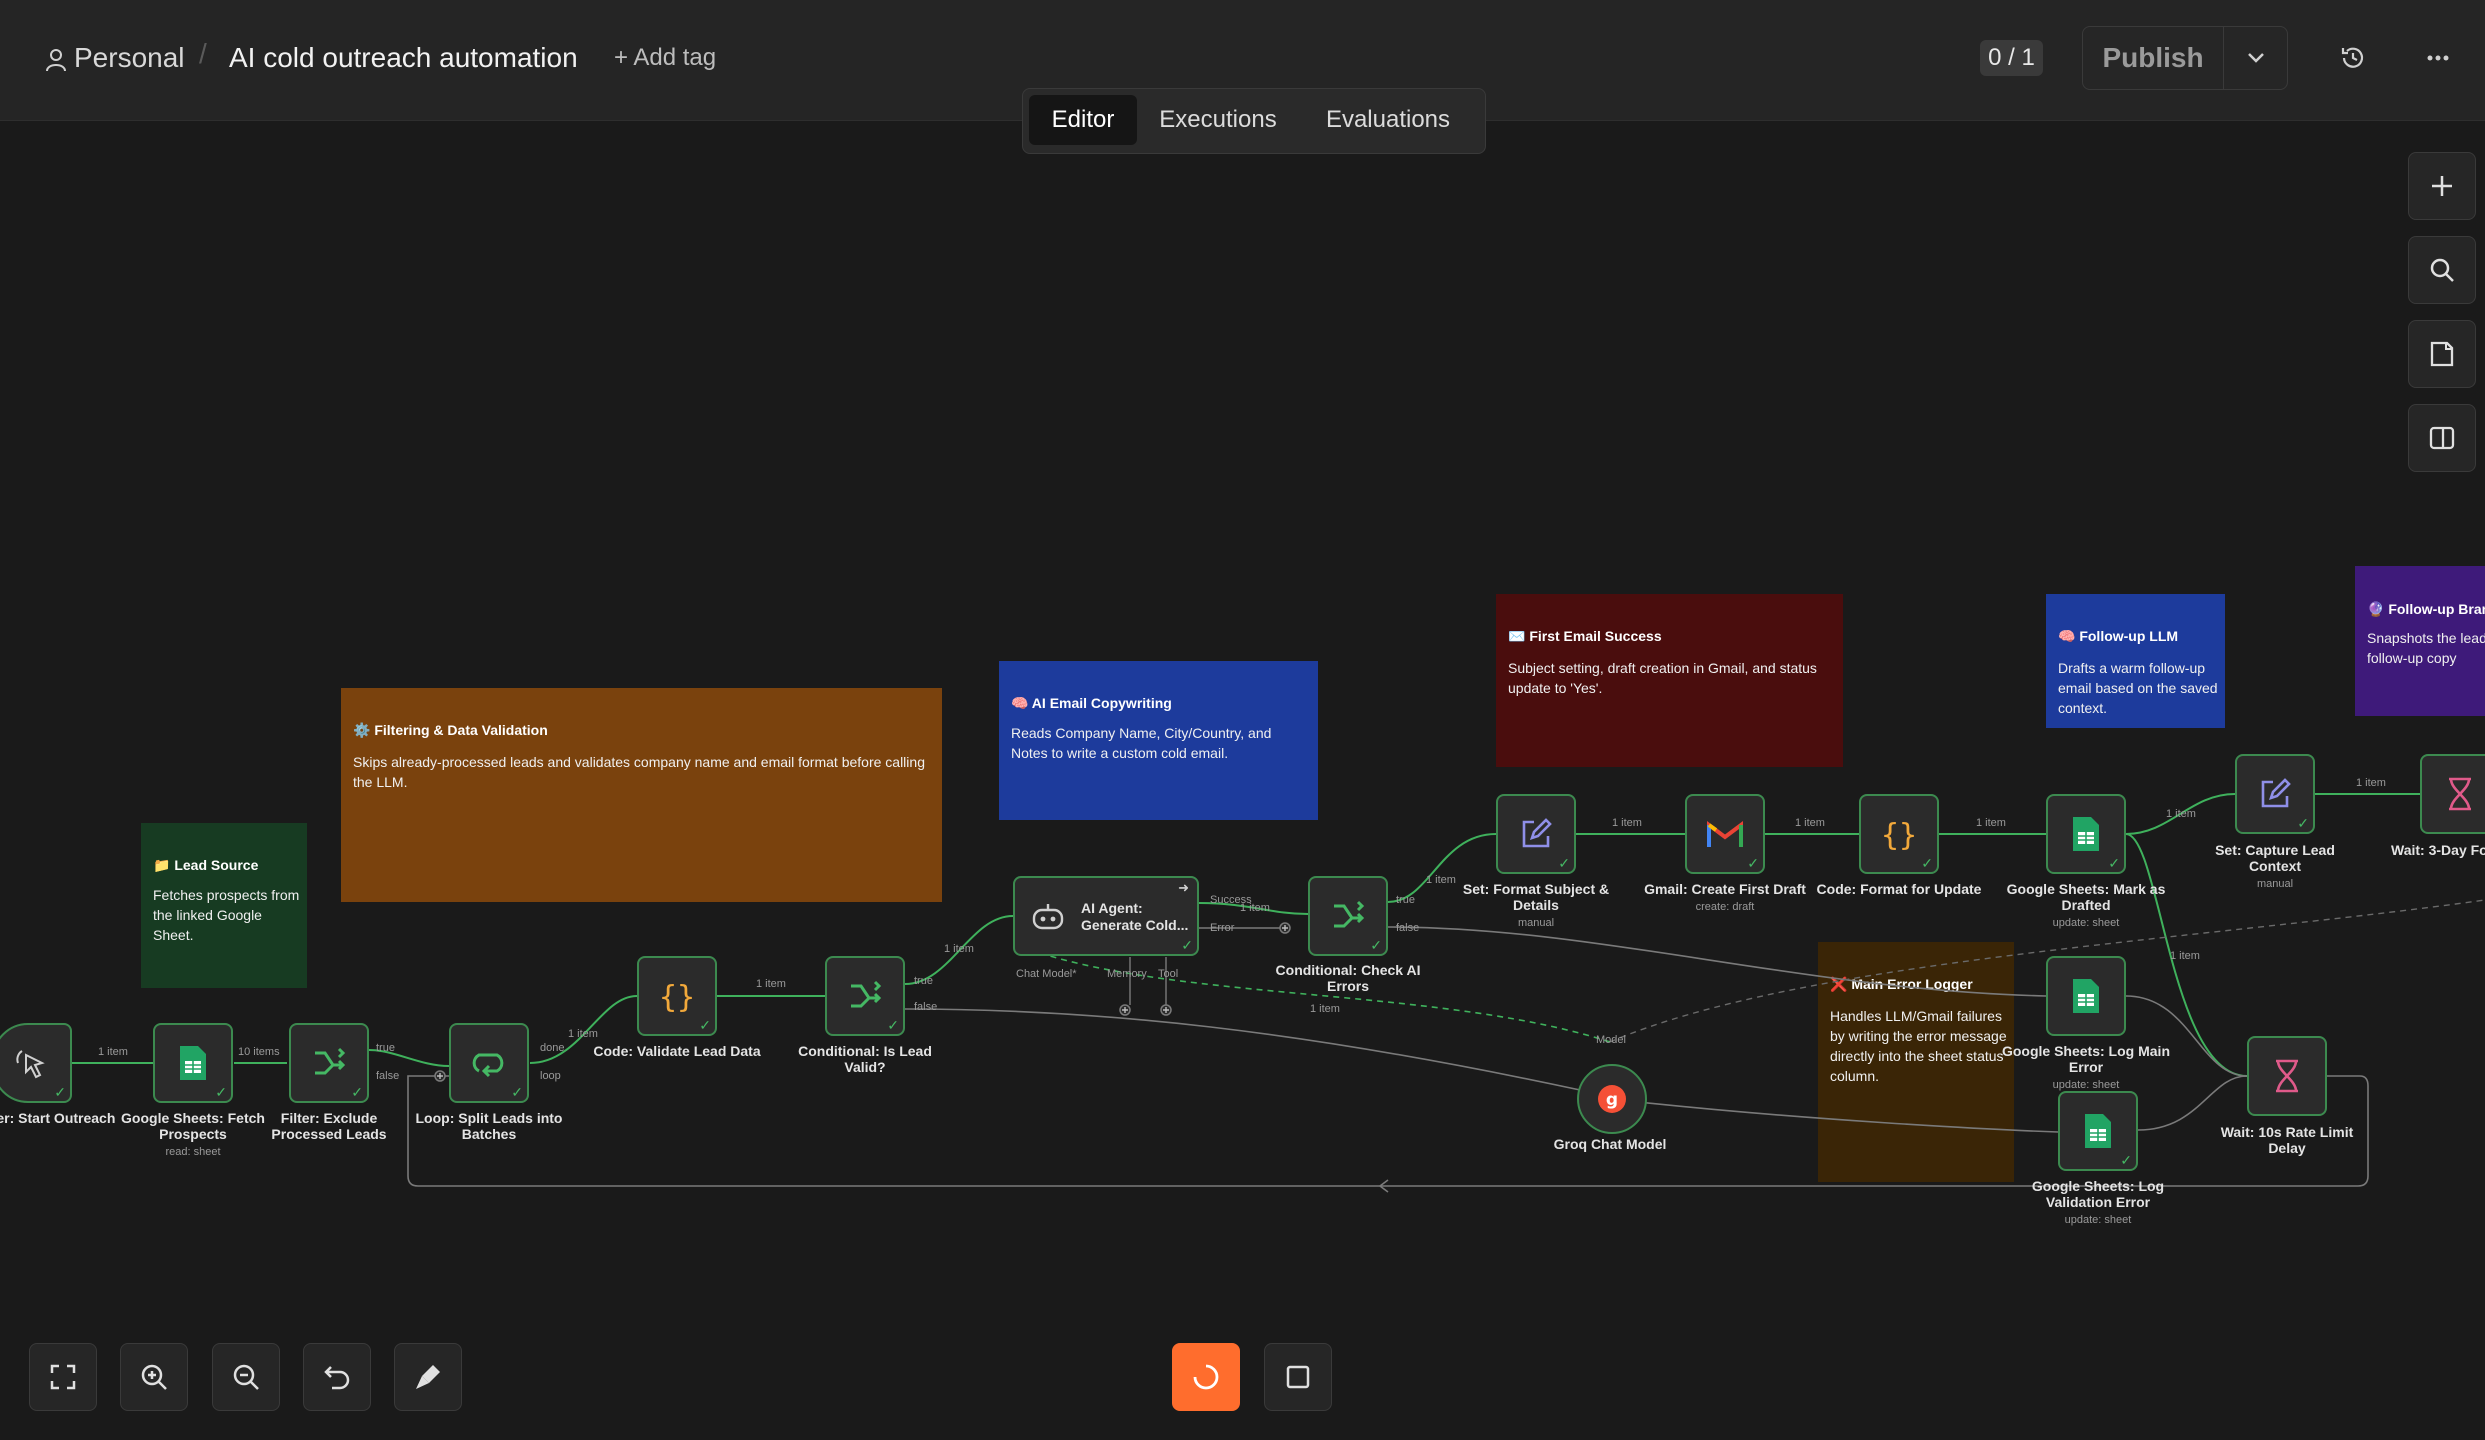 This screenshot has width=2485, height=1440. I want to click on node-log-main-error, so click(2086, 996).